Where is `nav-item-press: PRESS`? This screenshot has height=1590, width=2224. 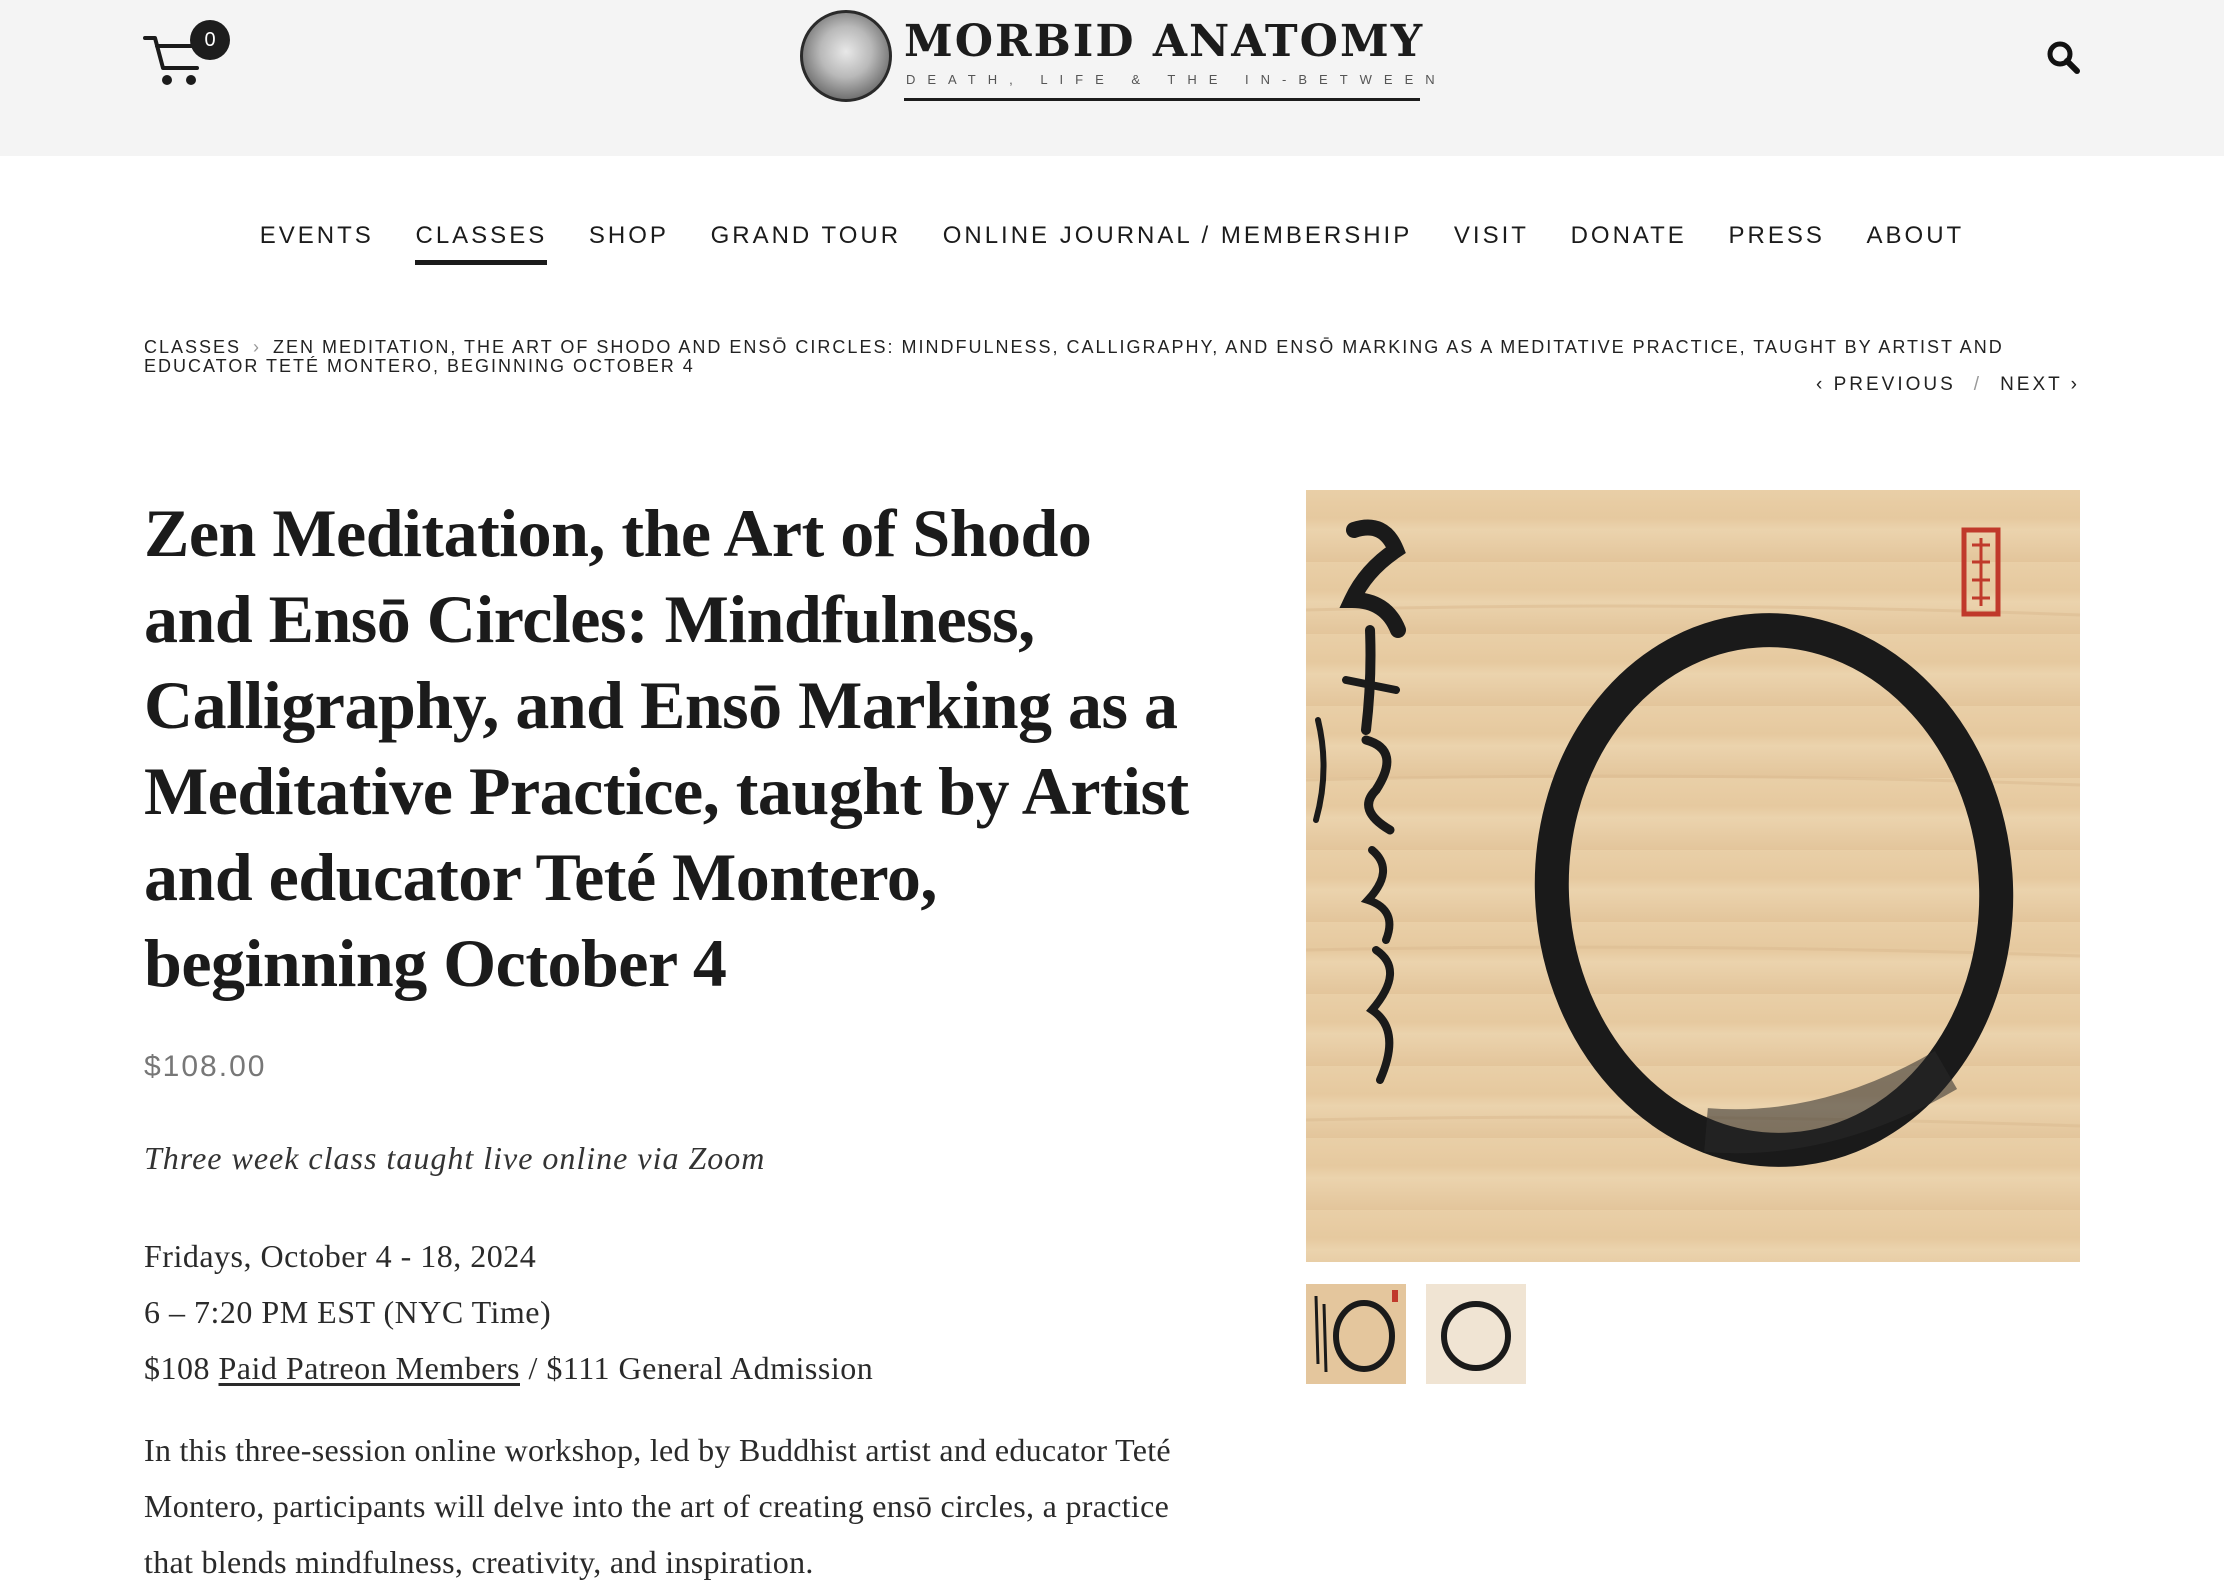
nav-item-press: PRESS is located at coordinates (1776, 241).